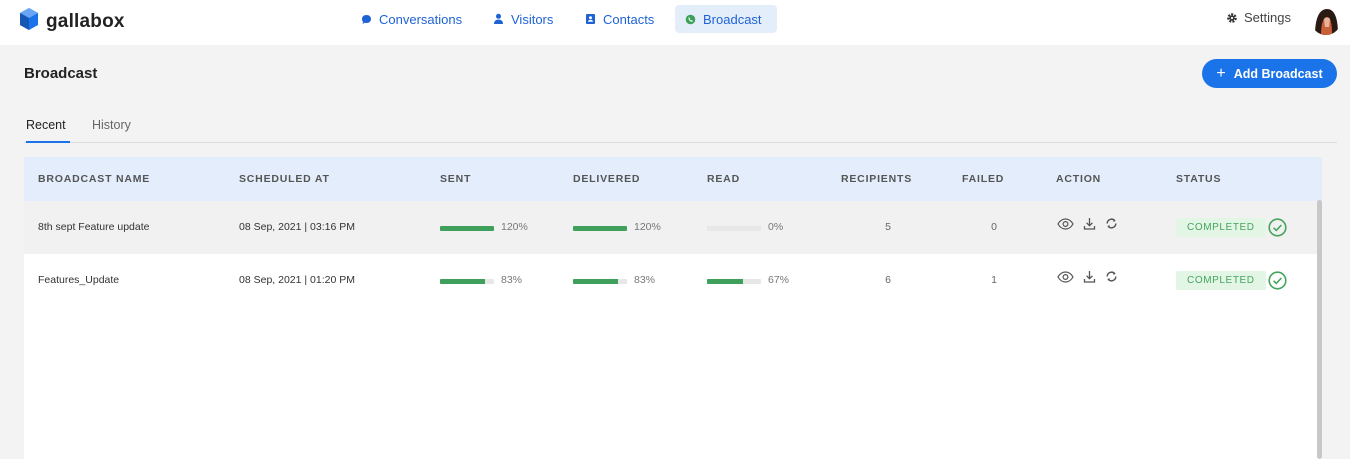 Image resolution: width=1350 pixels, height=459 pixels. I want to click on delivered-percent: 83%, so click(645, 280).